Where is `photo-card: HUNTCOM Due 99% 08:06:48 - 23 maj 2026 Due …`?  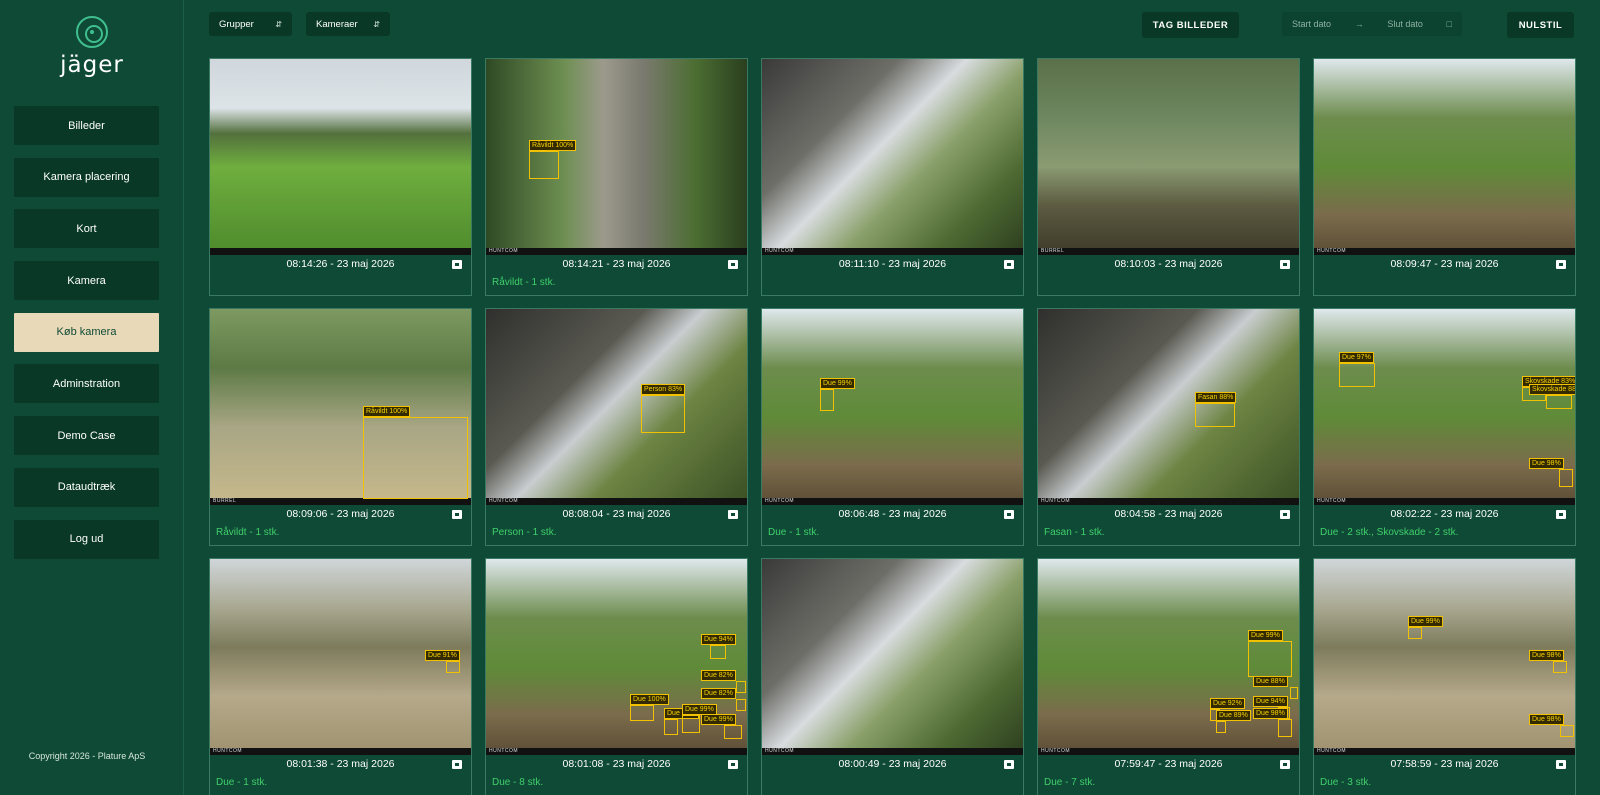
photo-card: HUNTCOM Due 99% 08:06:48 - 23 maj 2026 Due … is located at coordinates (892, 427).